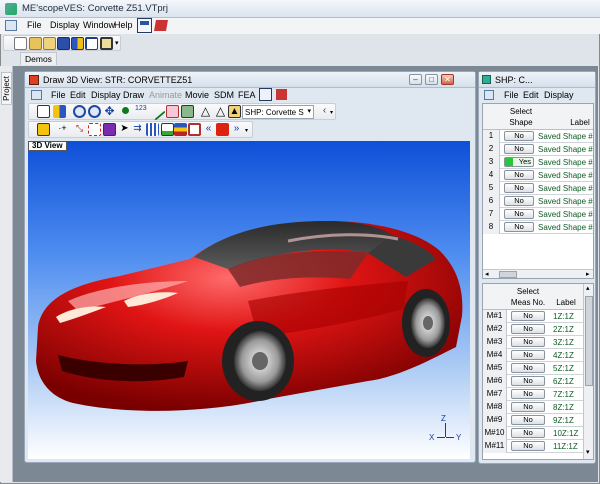  What do you see at coordinates (588, 288) in the screenshot?
I see `vscroll-up-icon: ▴` at bounding box center [588, 288].